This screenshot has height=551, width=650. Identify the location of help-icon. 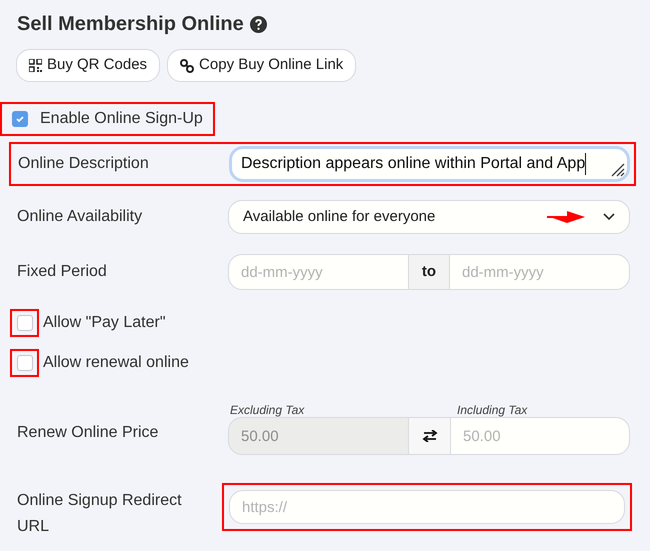
(258, 24).